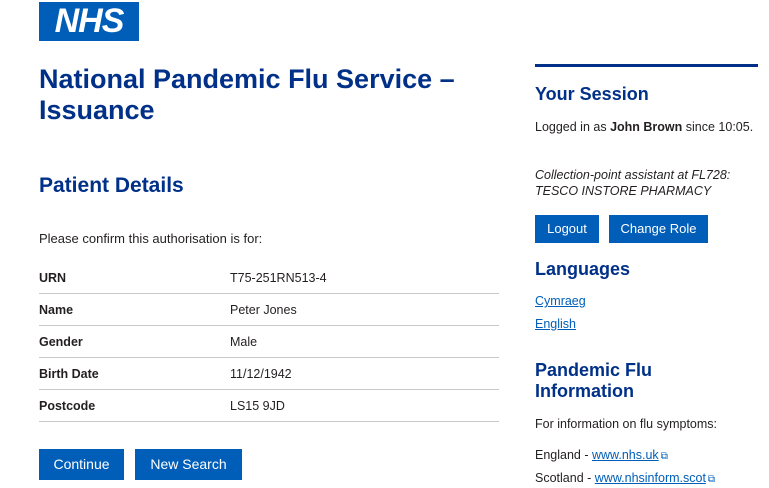  Describe the element at coordinates (565, 478) in the screenshot. I see `region-label: Scotland -` at that location.